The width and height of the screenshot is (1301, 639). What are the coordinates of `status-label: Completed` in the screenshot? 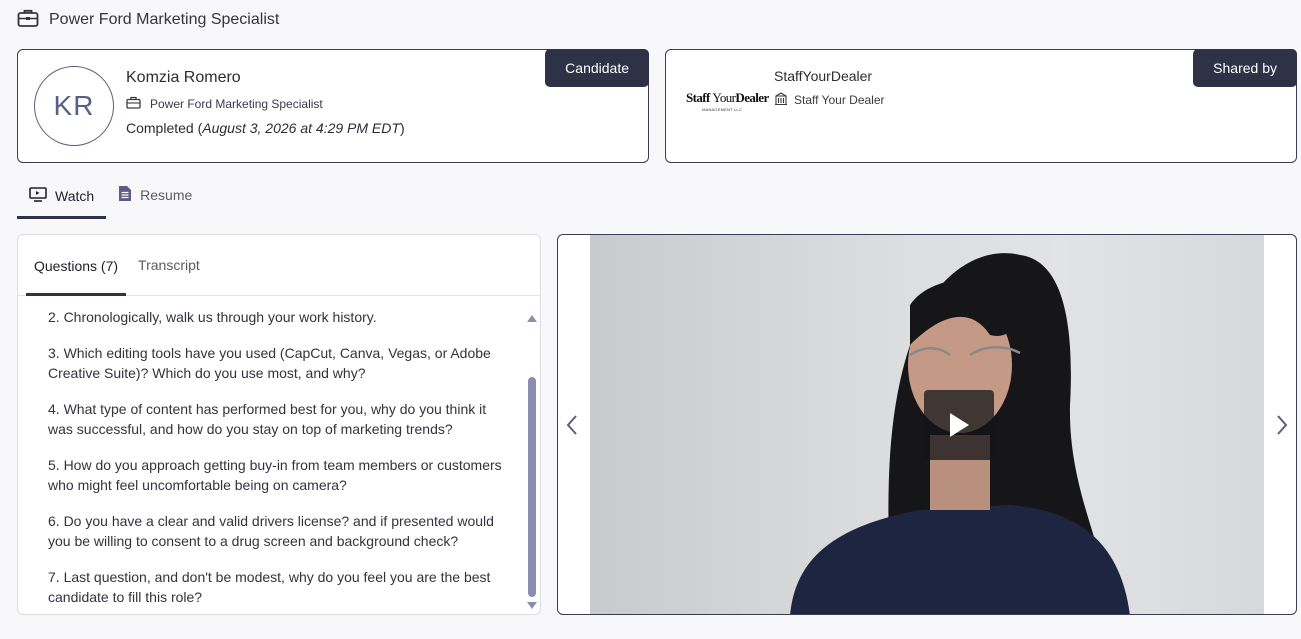 It's located at (160, 128).